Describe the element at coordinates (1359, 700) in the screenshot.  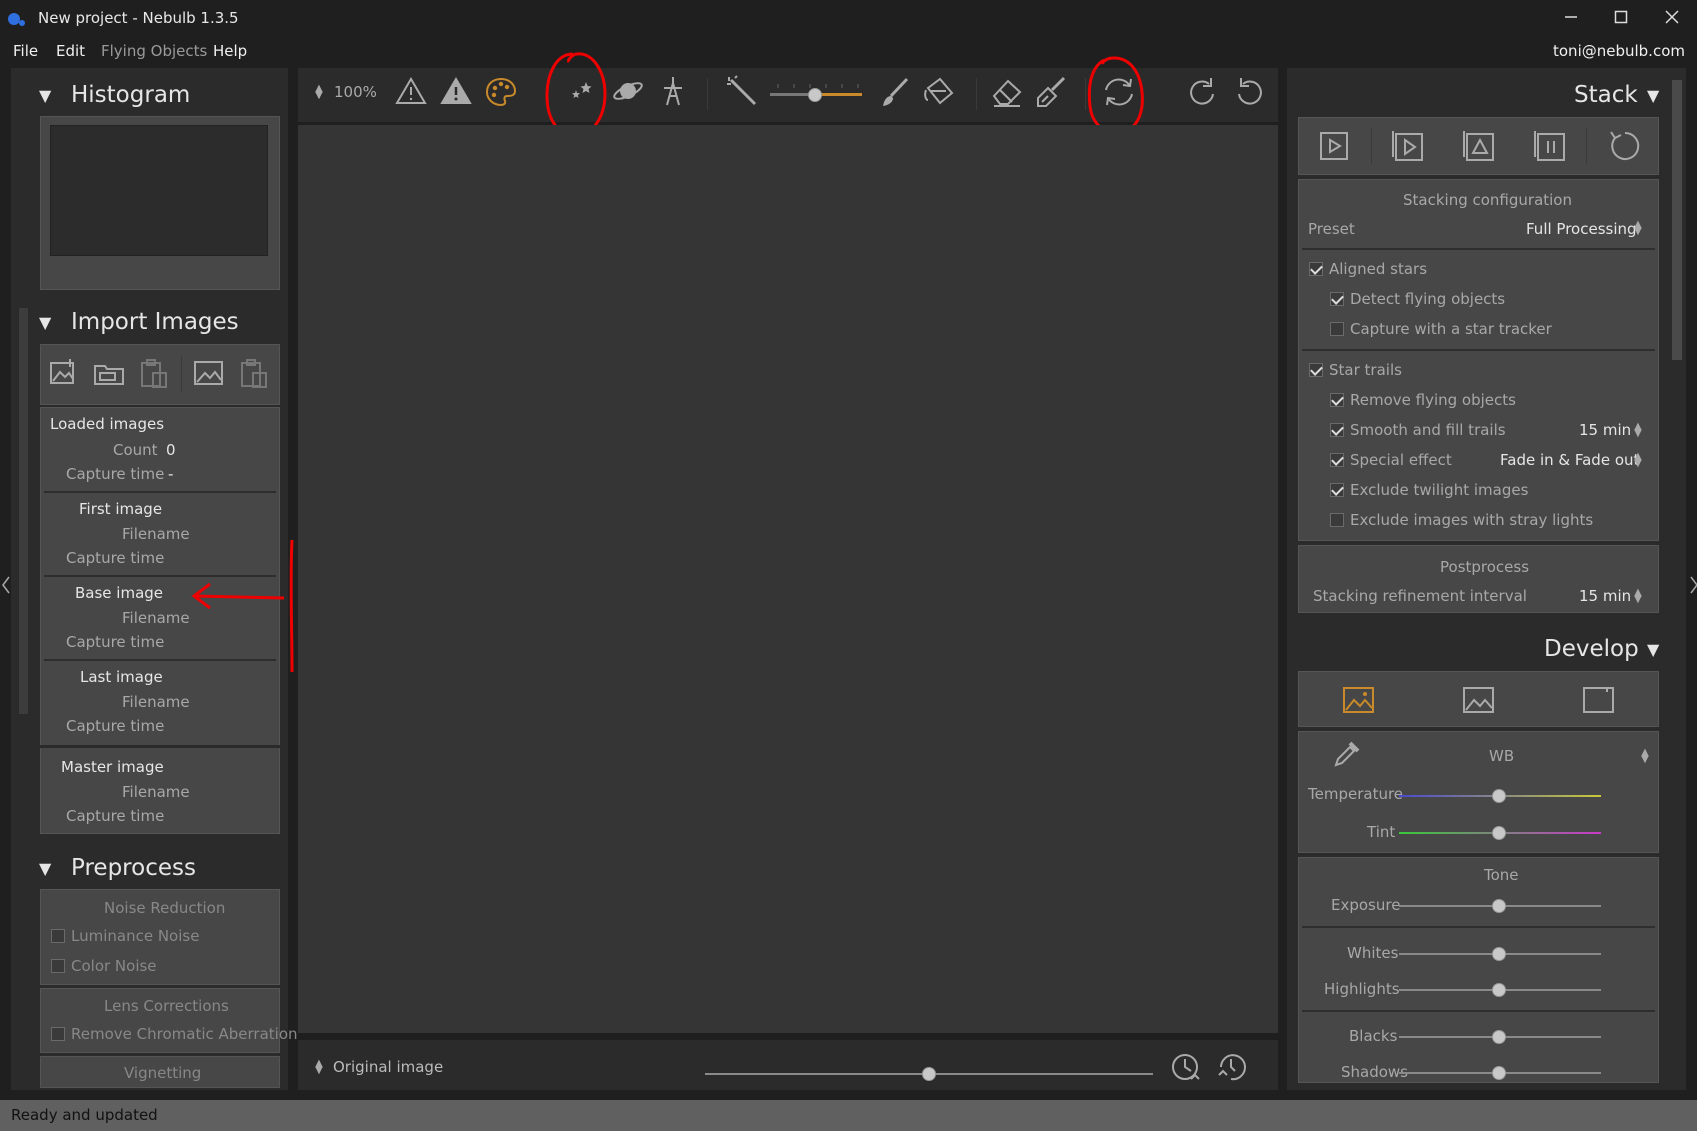
I see `develop-image-icon` at that location.